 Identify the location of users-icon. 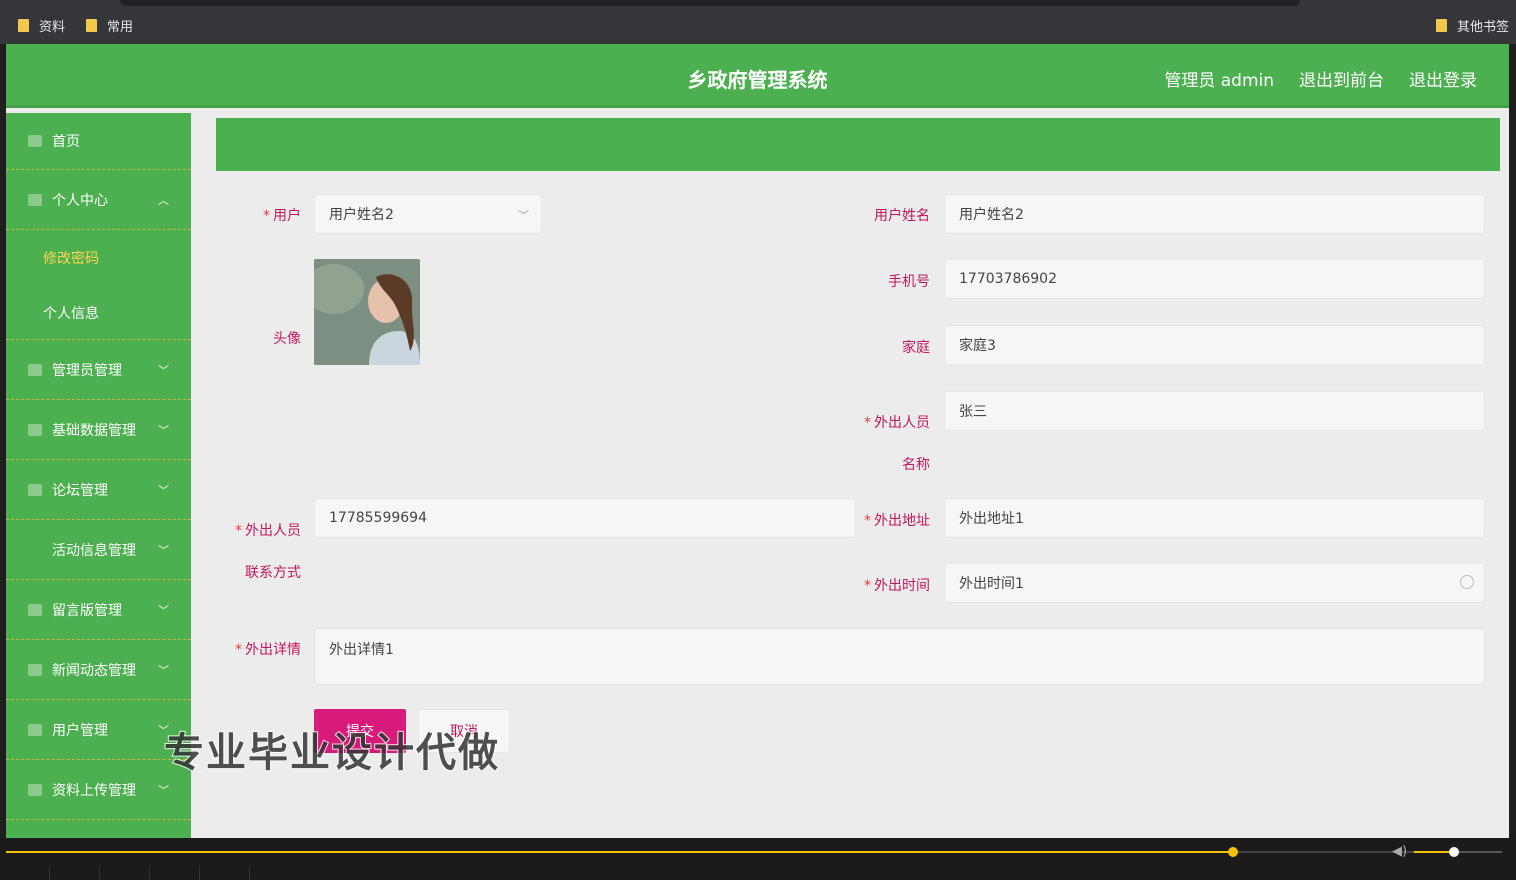
(35, 729).